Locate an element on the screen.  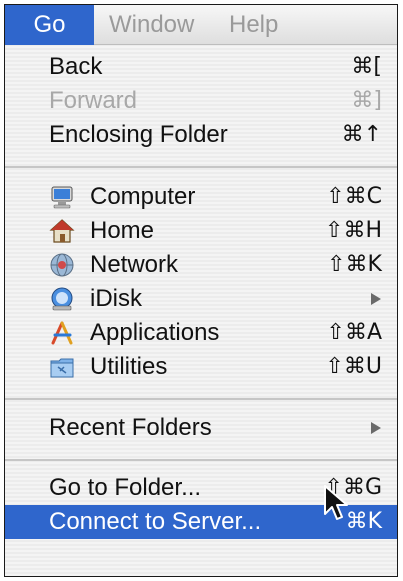
shortcut: ⌘] is located at coordinates (366, 100).